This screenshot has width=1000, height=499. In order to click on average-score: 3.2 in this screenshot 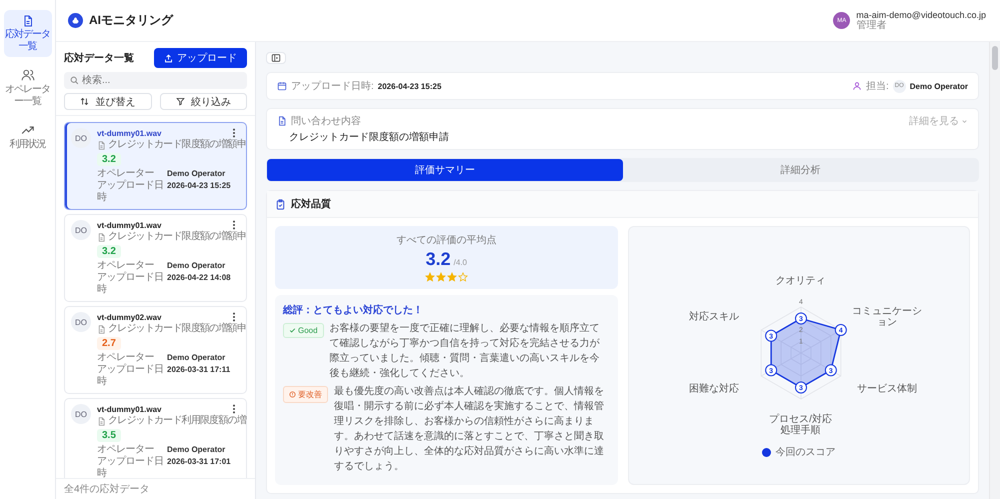, I will do `click(438, 259)`.